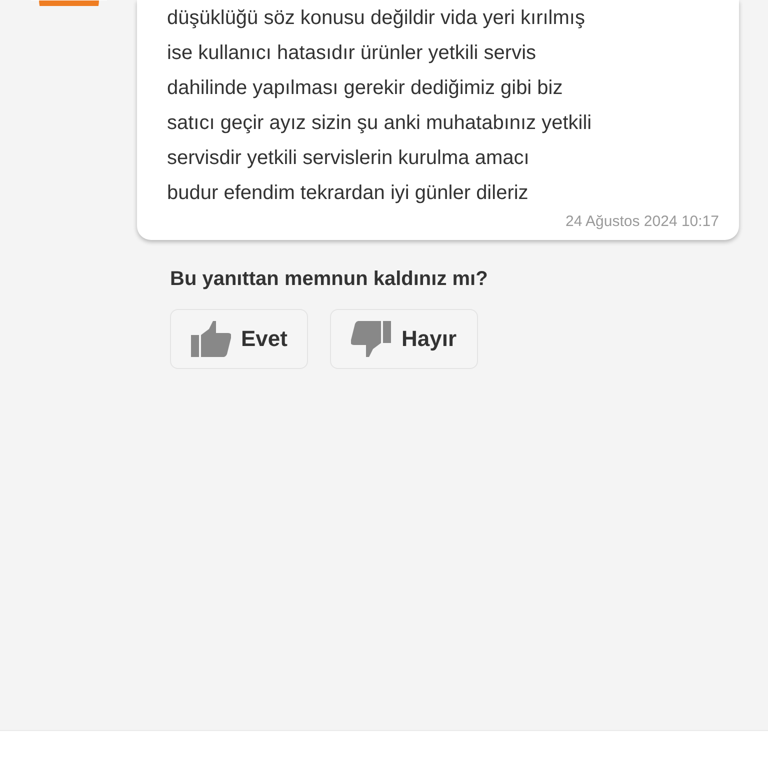  I want to click on message-line: servisdir yetkili servislerin kurulma amacı, so click(348, 158).